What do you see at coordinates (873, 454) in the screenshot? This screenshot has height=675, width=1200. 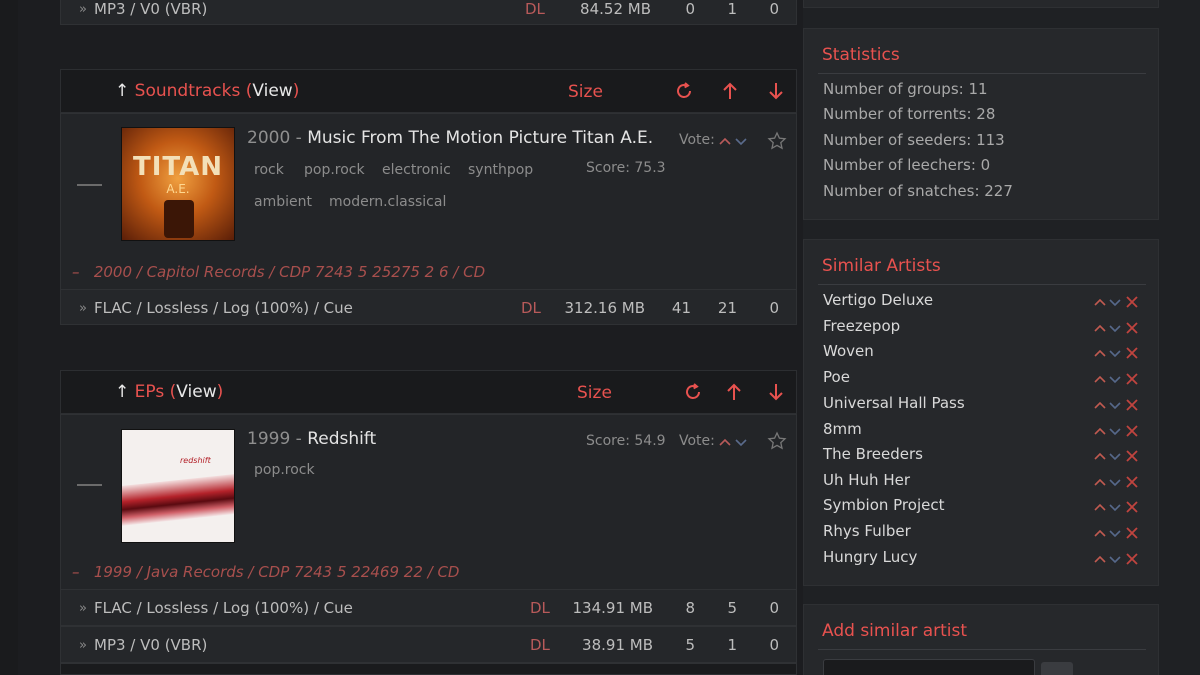 I see `similar-artist-link: The Breeders` at bounding box center [873, 454].